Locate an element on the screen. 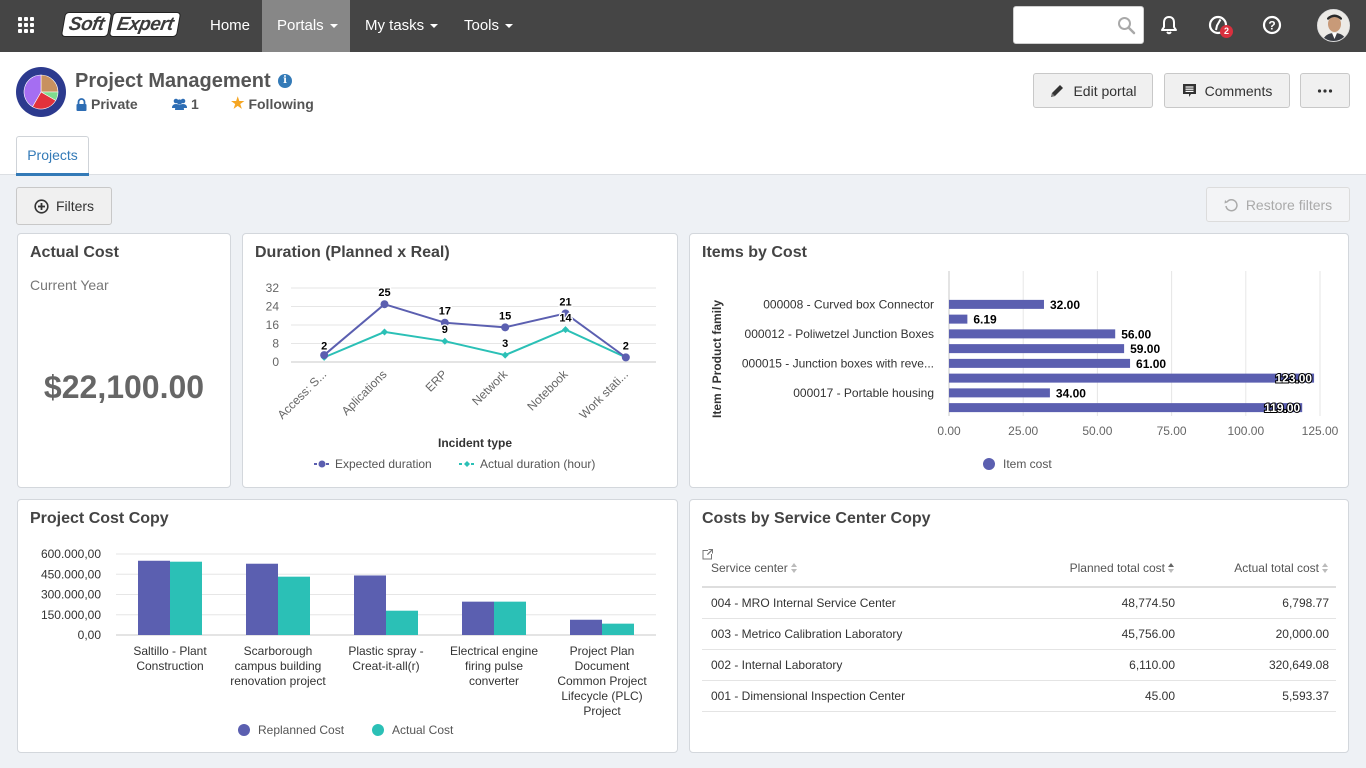 The image size is (1366, 768). edit-portal-label: Edit portal is located at coordinates (1105, 90).